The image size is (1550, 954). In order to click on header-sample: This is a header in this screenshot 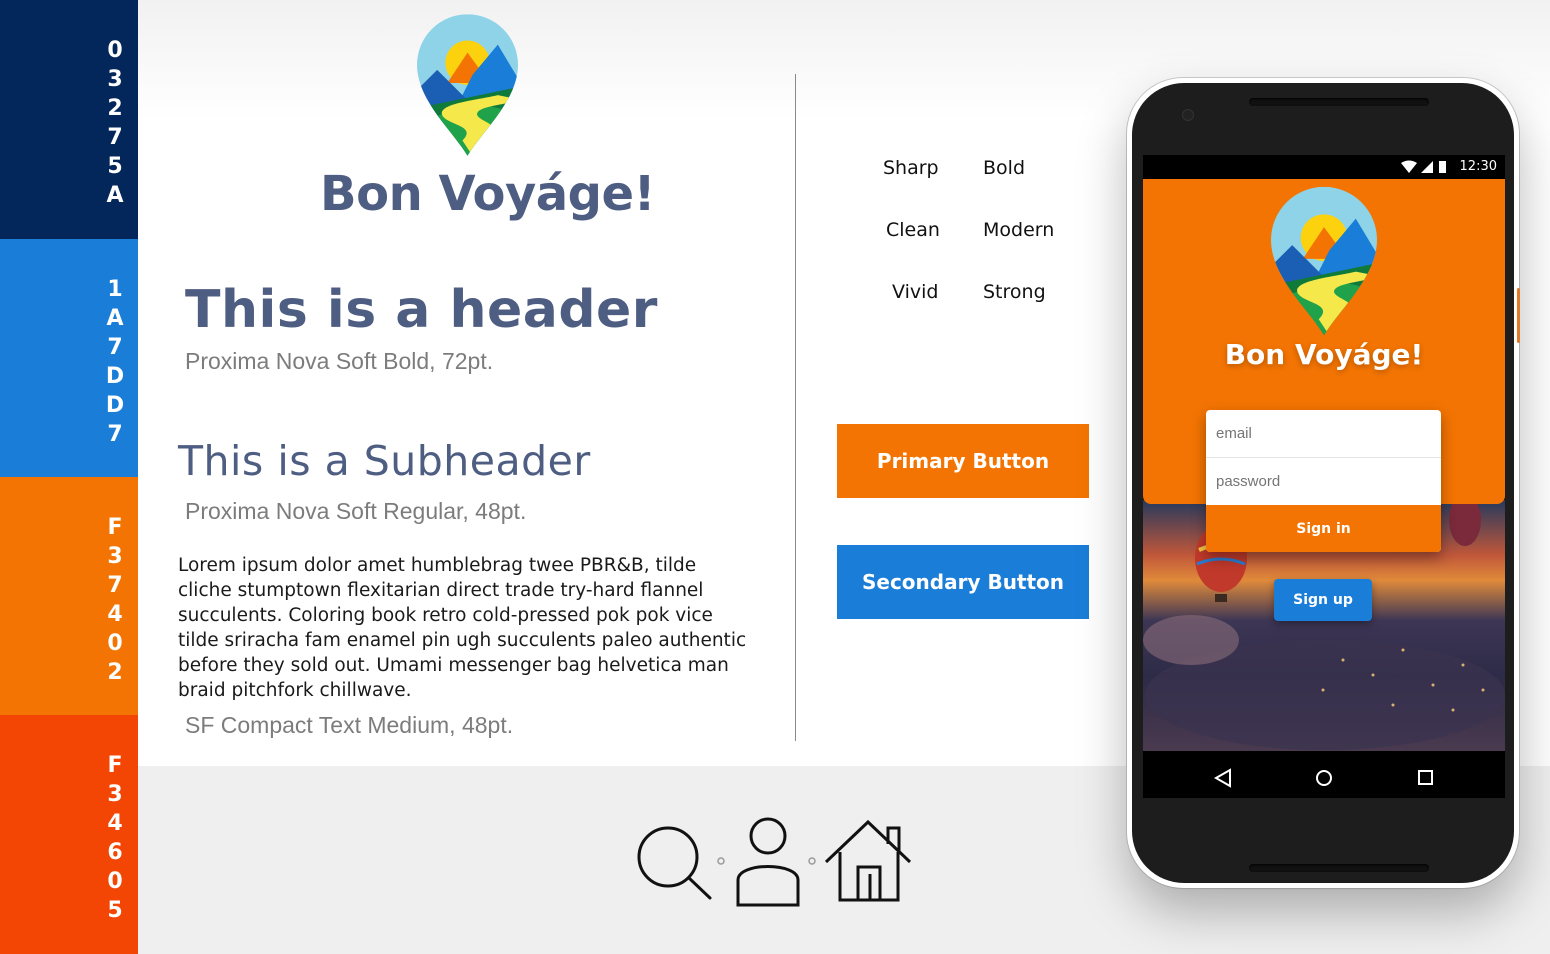, I will do `click(421, 310)`.